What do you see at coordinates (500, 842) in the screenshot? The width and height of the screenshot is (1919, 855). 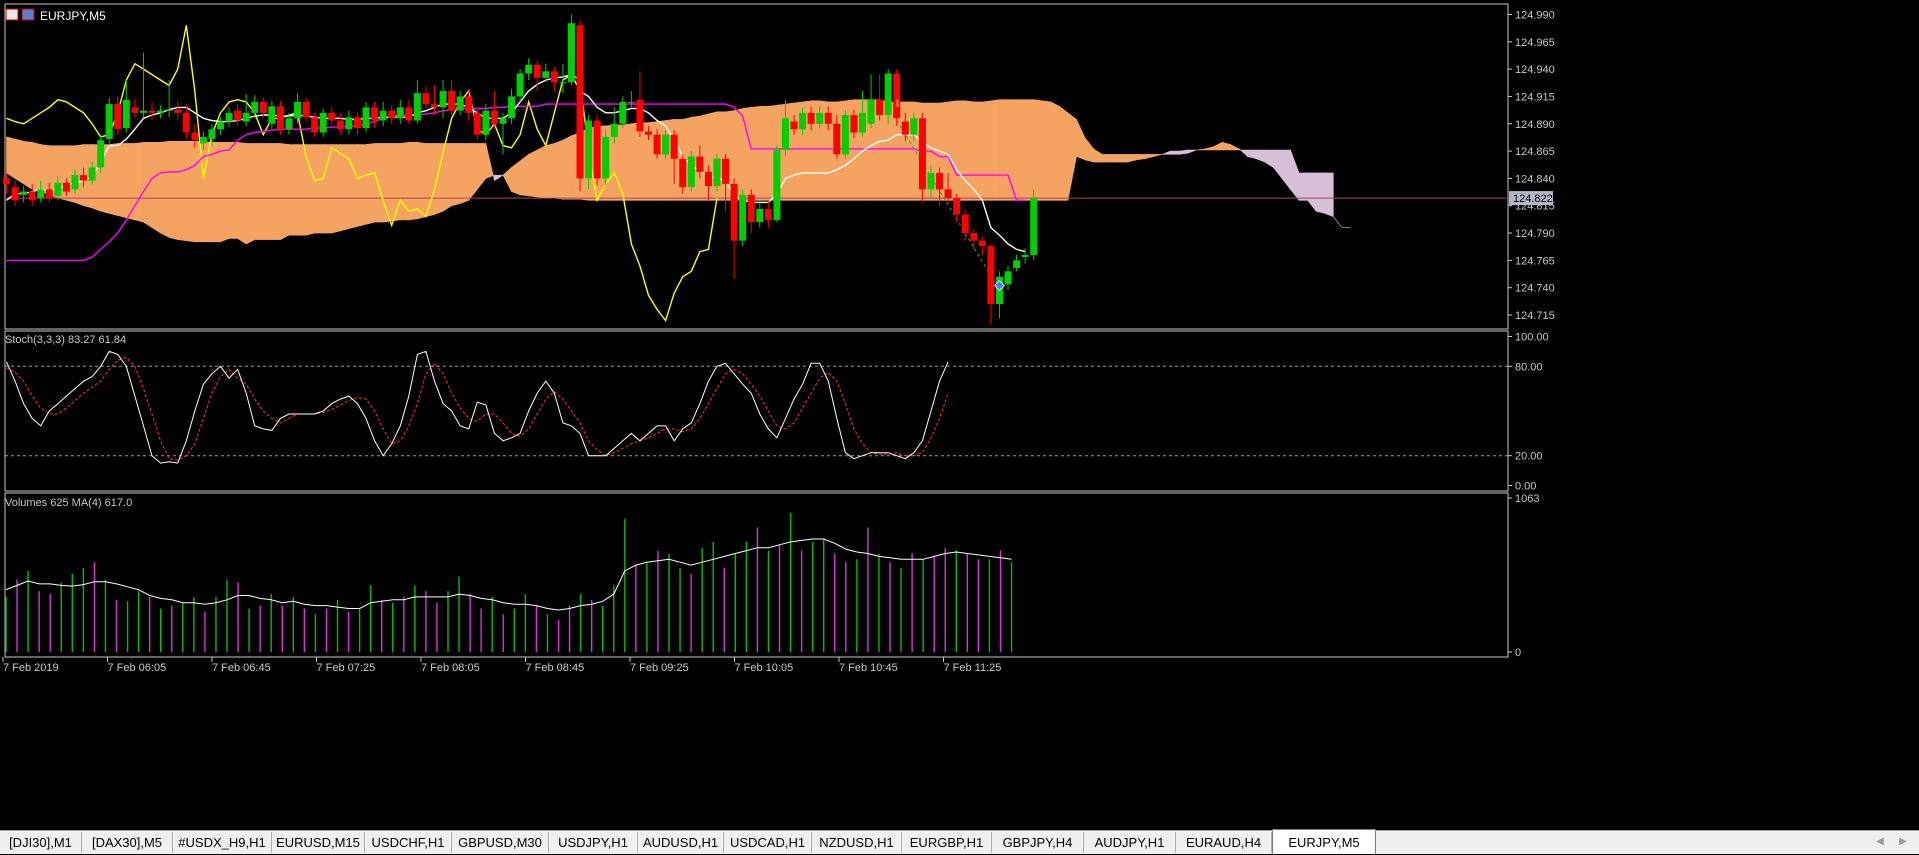 I see `chart-tab: GBPUSD,M30` at bounding box center [500, 842].